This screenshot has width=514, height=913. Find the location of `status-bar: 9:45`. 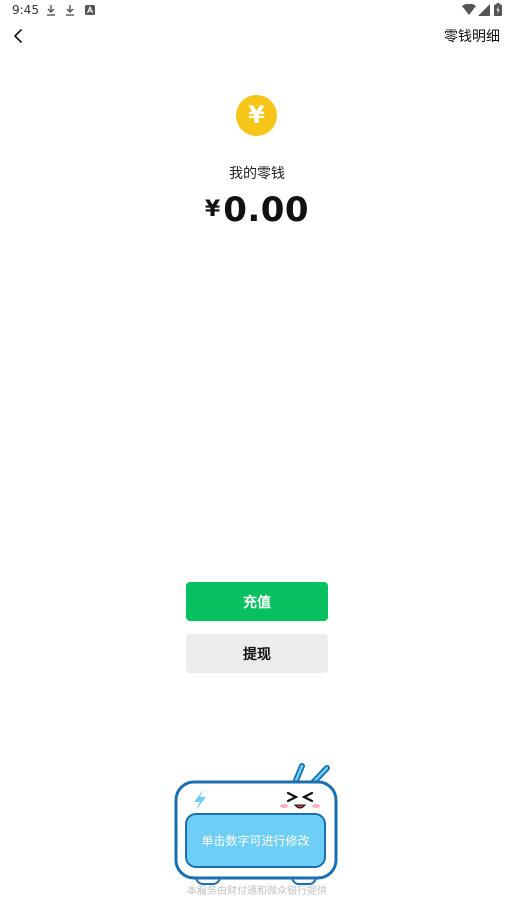

status-bar: 9:45 is located at coordinates (257, 11).